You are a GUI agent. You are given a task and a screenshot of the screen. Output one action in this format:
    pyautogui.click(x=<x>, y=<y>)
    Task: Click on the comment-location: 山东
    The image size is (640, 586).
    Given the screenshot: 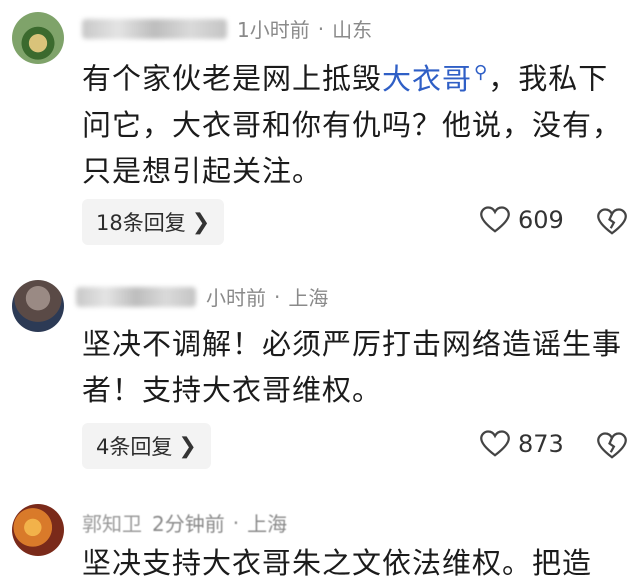 What is the action you would take?
    pyautogui.click(x=352, y=30)
    